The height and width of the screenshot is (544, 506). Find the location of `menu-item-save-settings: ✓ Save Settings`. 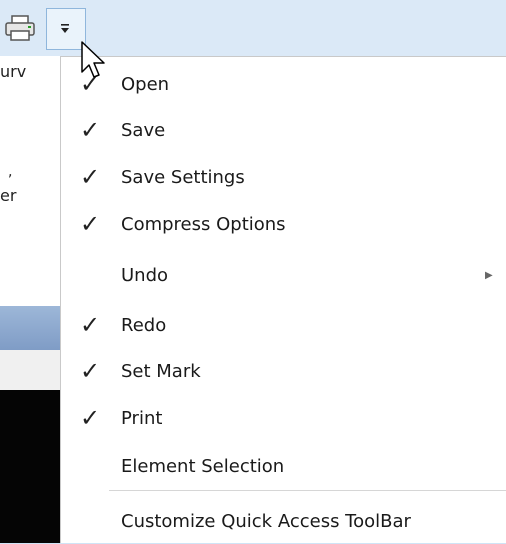

menu-item-save-settings: ✓ Save Settings is located at coordinates (283, 177).